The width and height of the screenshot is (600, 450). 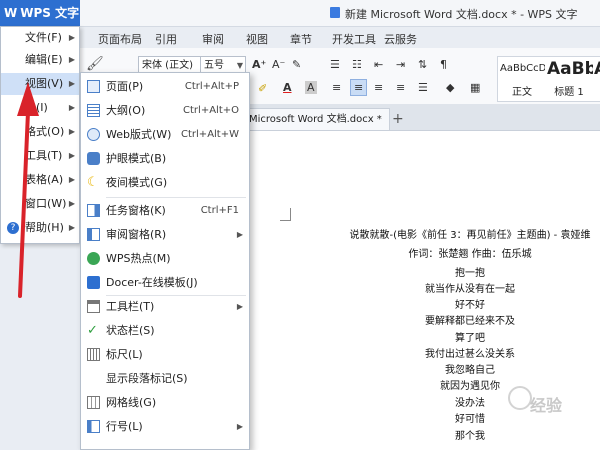 I want to click on submenu-item-label: 大纲(O), so click(x=126, y=110).